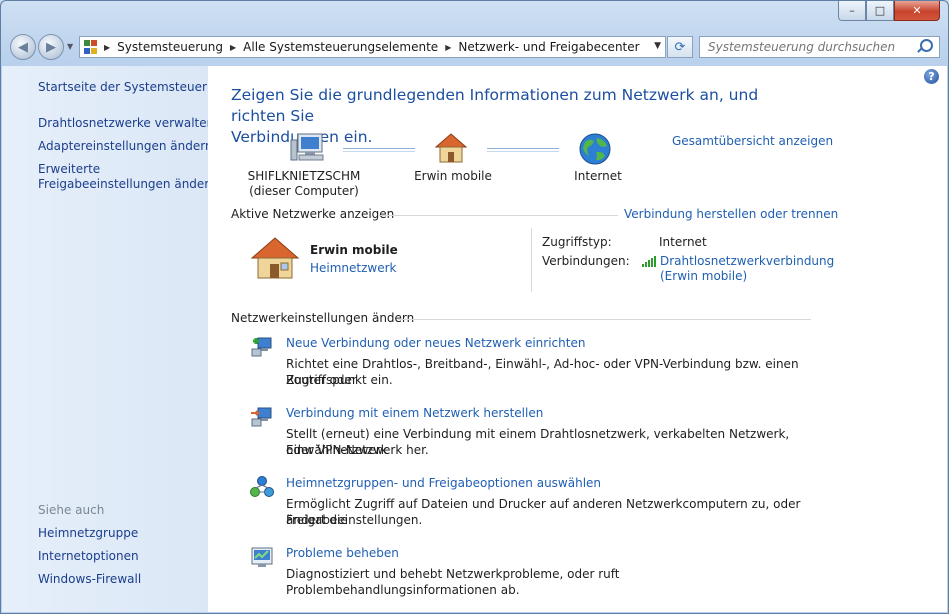 The width and height of the screenshot is (949, 614). What do you see at coordinates (71, 510) in the screenshot?
I see `see-also-heading: Siehe auch` at bounding box center [71, 510].